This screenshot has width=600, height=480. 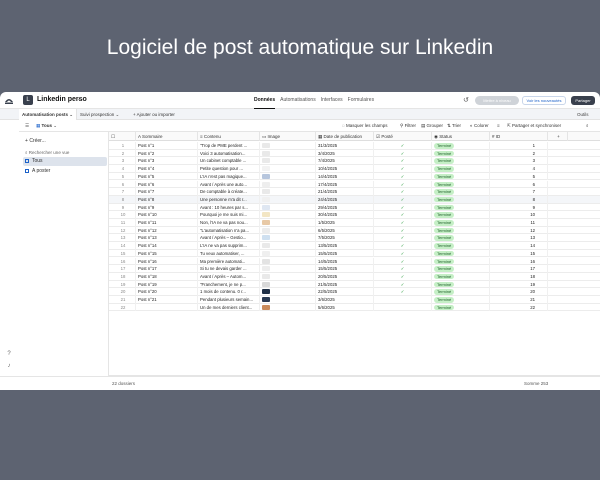 What do you see at coordinates (345, 136) in the screenshot?
I see `header-date: ▦ Date de publication` at bounding box center [345, 136].